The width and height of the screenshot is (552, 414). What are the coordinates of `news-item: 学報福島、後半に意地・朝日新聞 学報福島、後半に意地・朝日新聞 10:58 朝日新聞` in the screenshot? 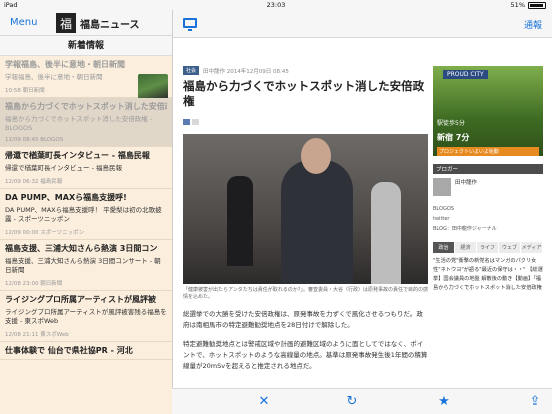 It's located at (86, 77).